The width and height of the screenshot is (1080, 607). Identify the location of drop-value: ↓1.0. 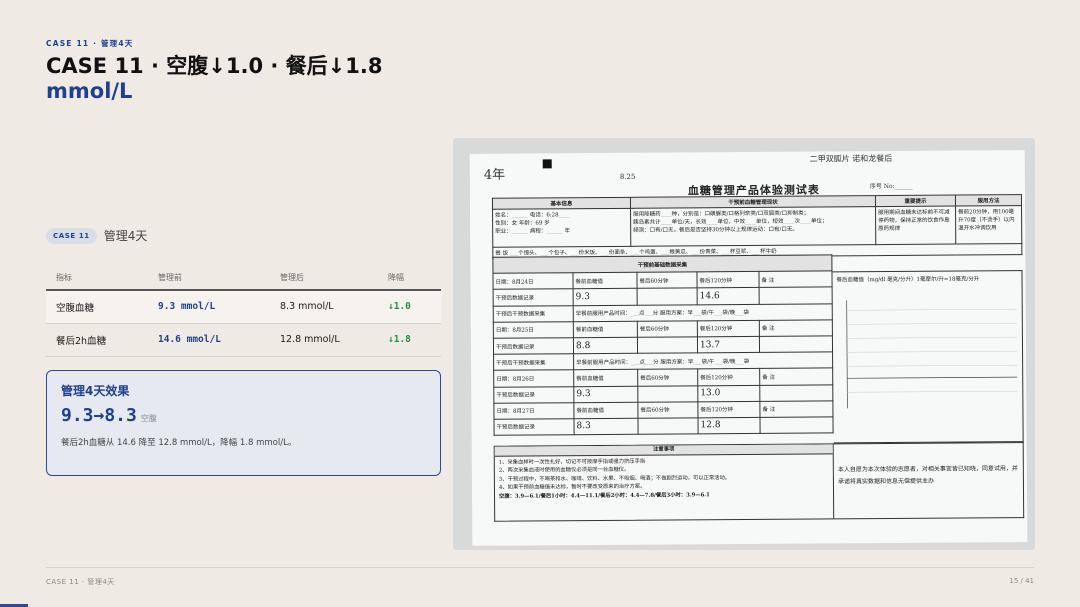
(409, 307).